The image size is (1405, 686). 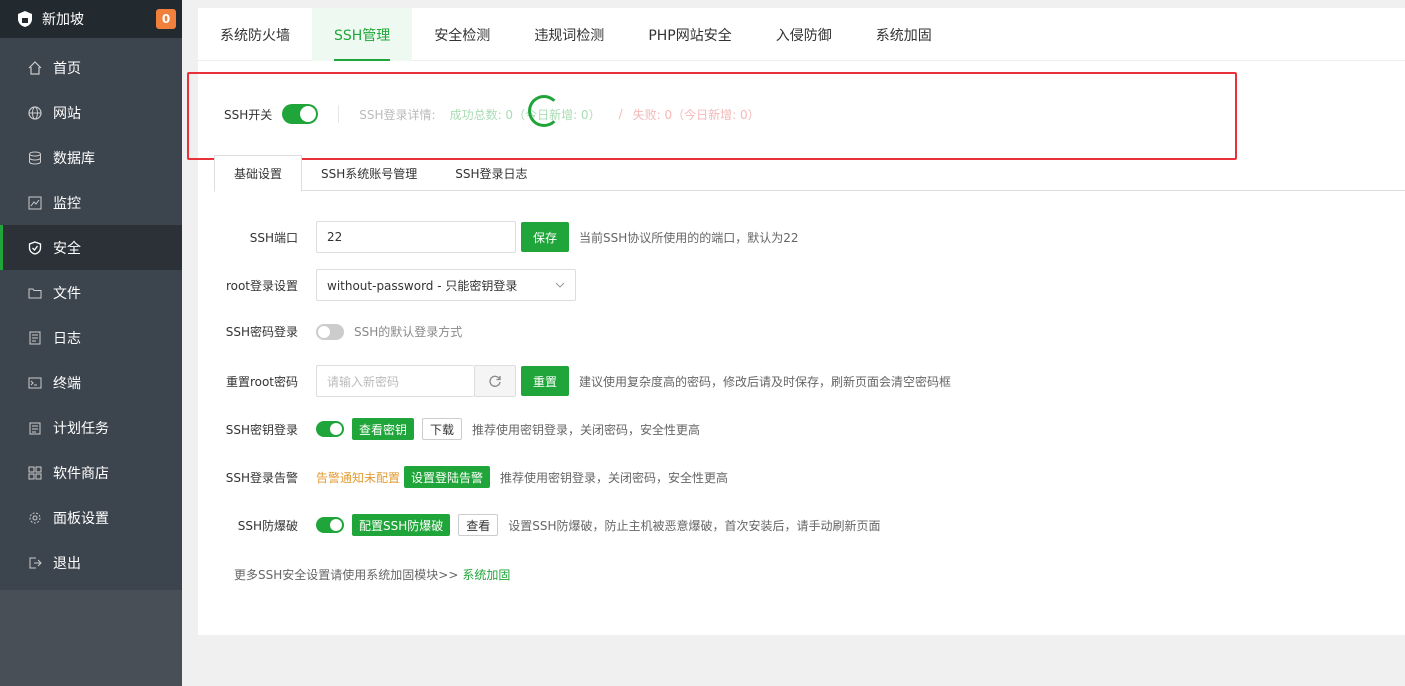 I want to click on tab-security-check: 安全检测, so click(x=462, y=34).